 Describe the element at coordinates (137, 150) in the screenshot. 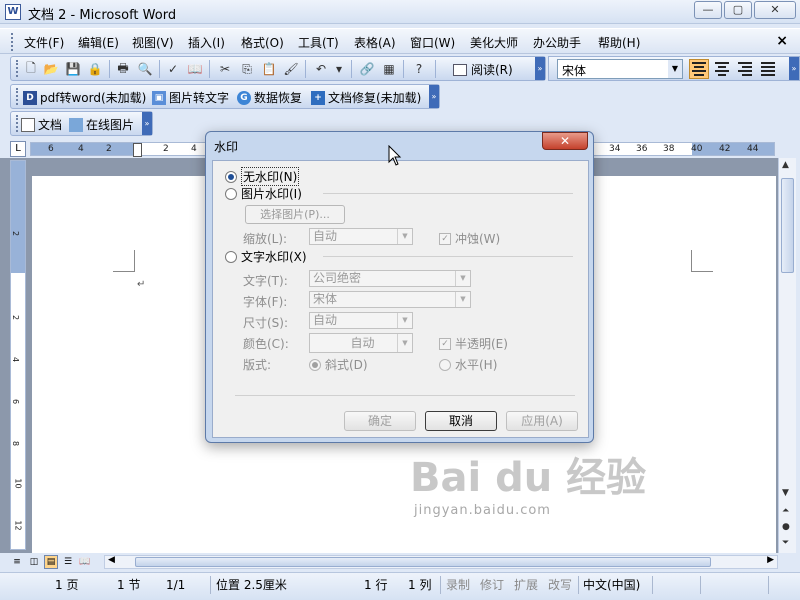

I see `indent-marker` at that location.